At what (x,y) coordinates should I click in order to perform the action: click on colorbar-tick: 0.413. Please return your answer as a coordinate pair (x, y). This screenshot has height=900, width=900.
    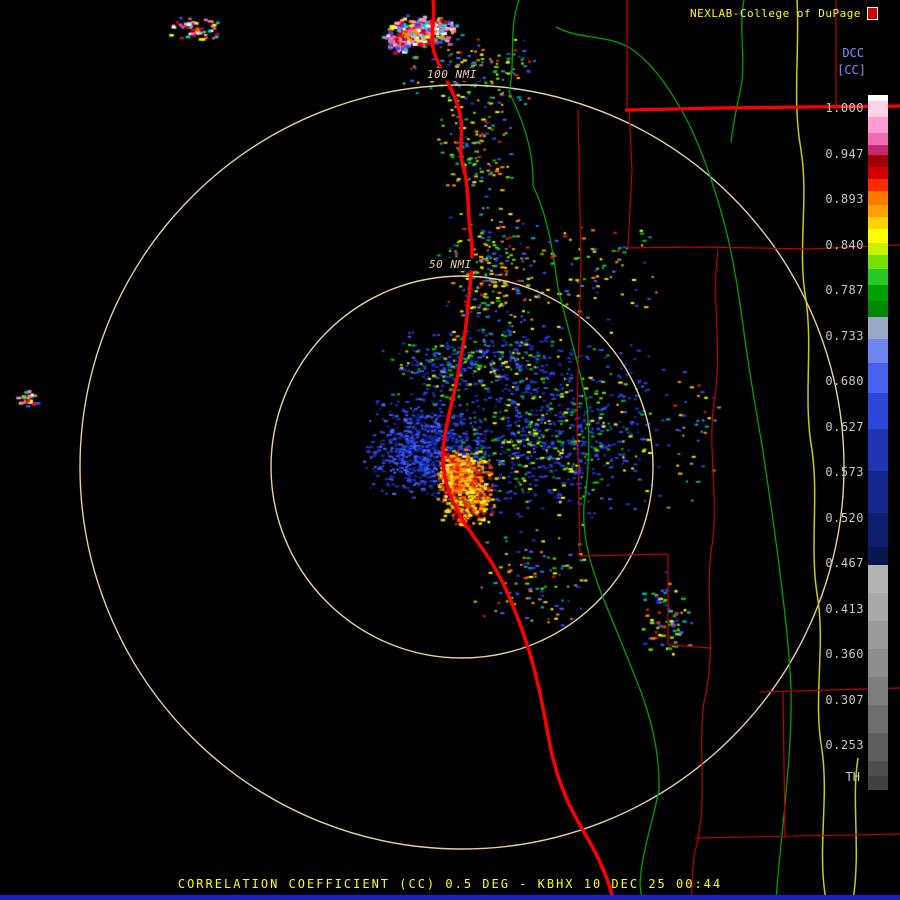
    Looking at the image, I should click on (844, 608).